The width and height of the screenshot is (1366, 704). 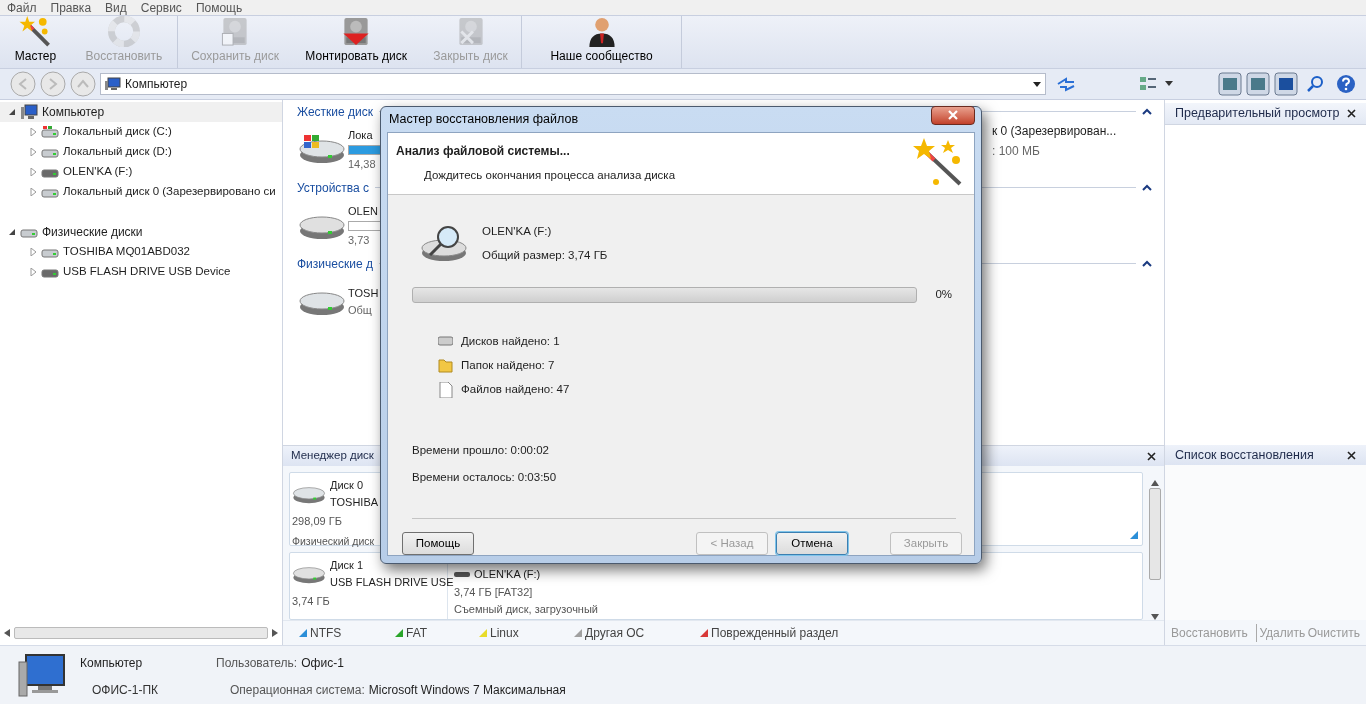 What do you see at coordinates (123, 31) in the screenshot?
I see `lifebuoy-icon` at bounding box center [123, 31].